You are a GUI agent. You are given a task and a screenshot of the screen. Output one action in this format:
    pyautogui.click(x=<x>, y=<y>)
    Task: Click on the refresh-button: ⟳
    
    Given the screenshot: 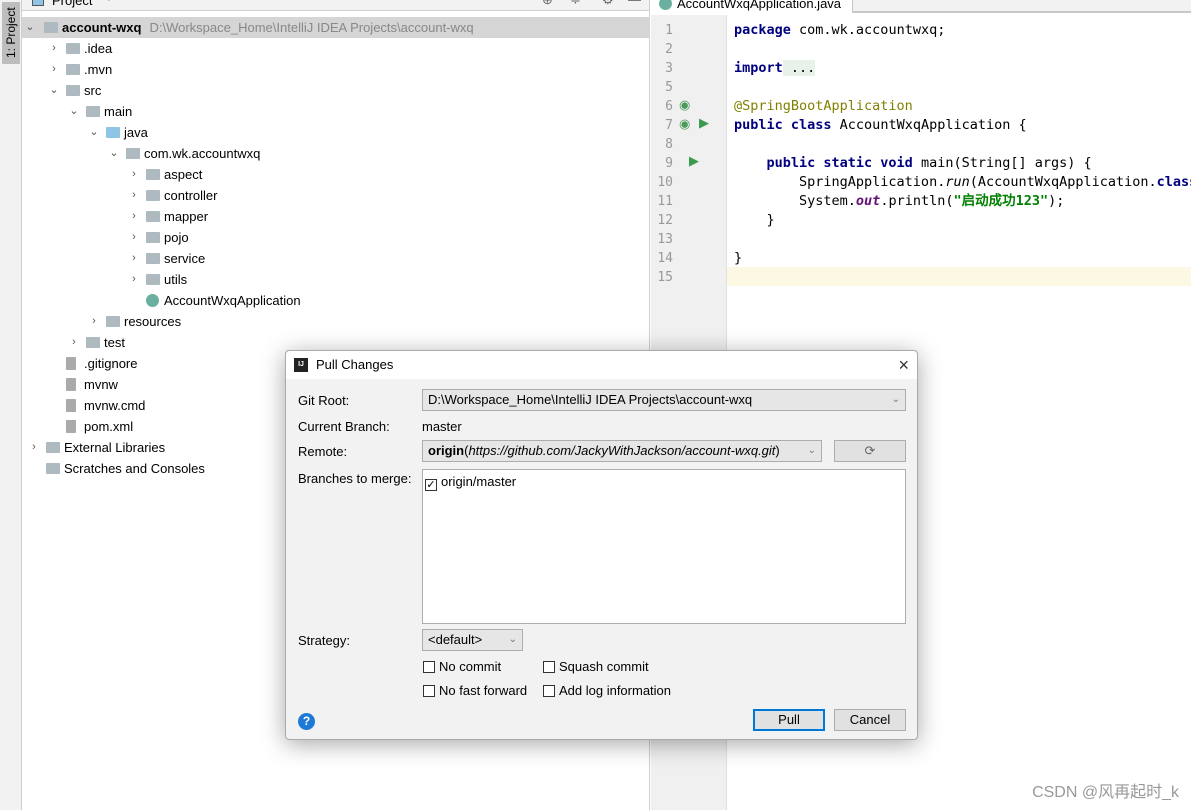 What is the action you would take?
    pyautogui.click(x=870, y=451)
    